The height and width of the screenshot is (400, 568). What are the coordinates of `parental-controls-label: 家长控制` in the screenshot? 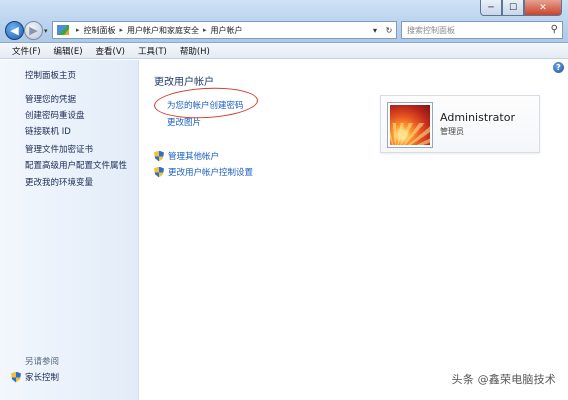 It's located at (42, 378).